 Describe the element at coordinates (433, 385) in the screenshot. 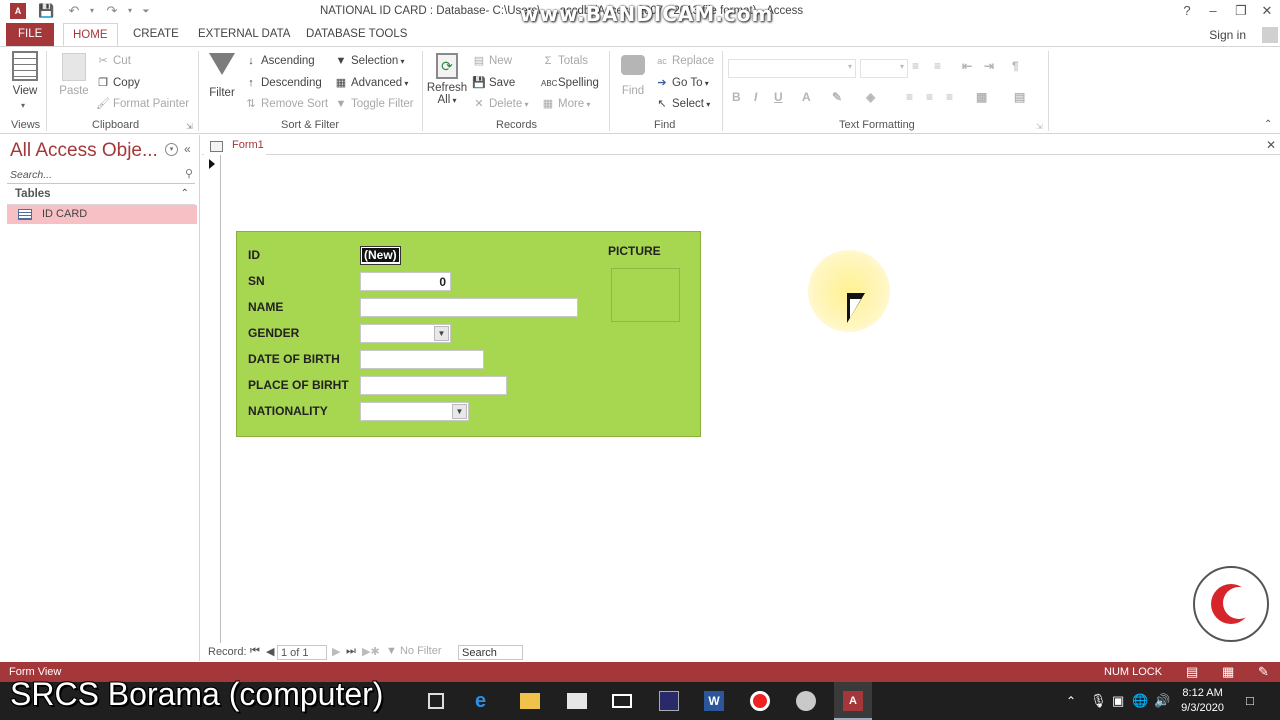

I see `place-of-birth-field` at that location.